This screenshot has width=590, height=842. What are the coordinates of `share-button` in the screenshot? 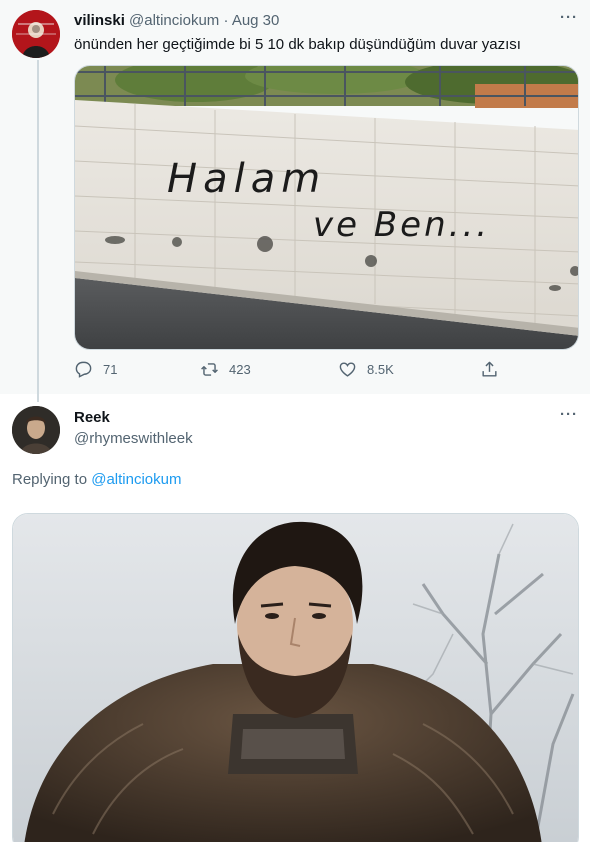 It's located at (494, 369).